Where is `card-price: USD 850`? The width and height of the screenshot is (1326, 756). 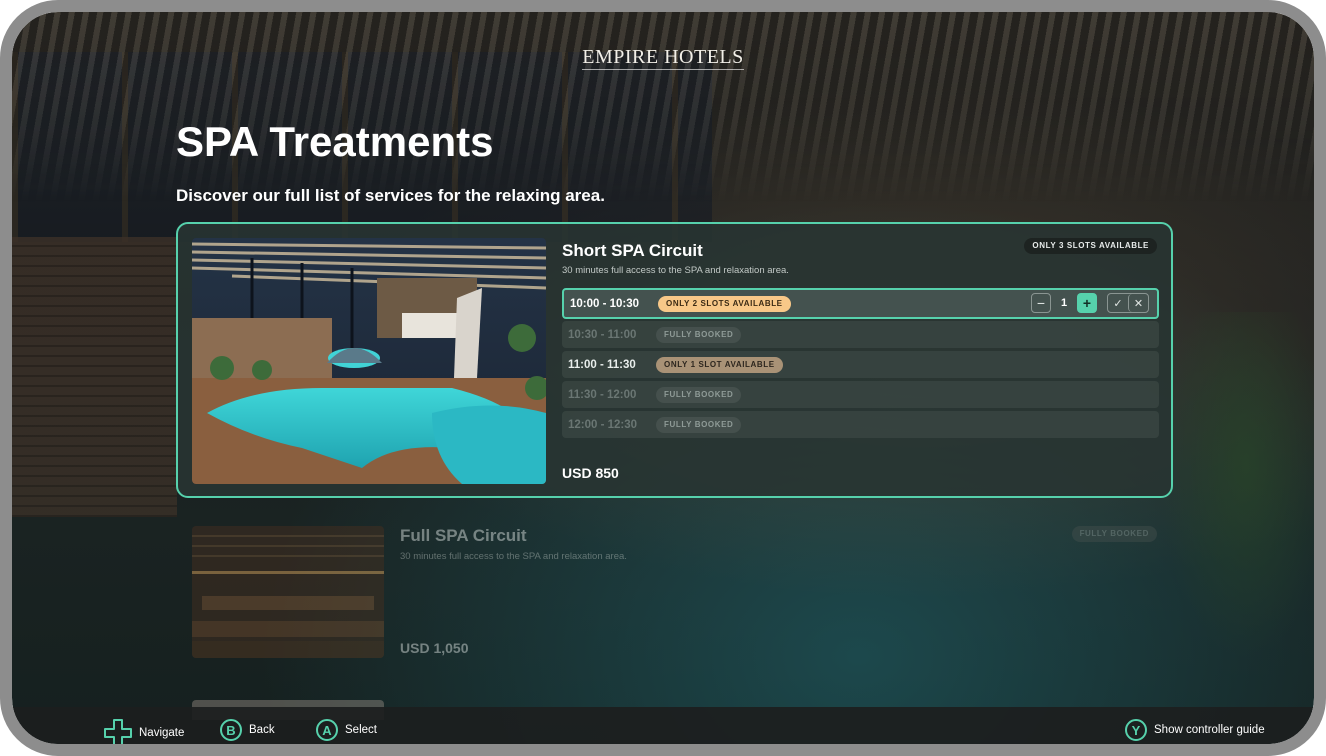
card-price: USD 850 is located at coordinates (590, 473).